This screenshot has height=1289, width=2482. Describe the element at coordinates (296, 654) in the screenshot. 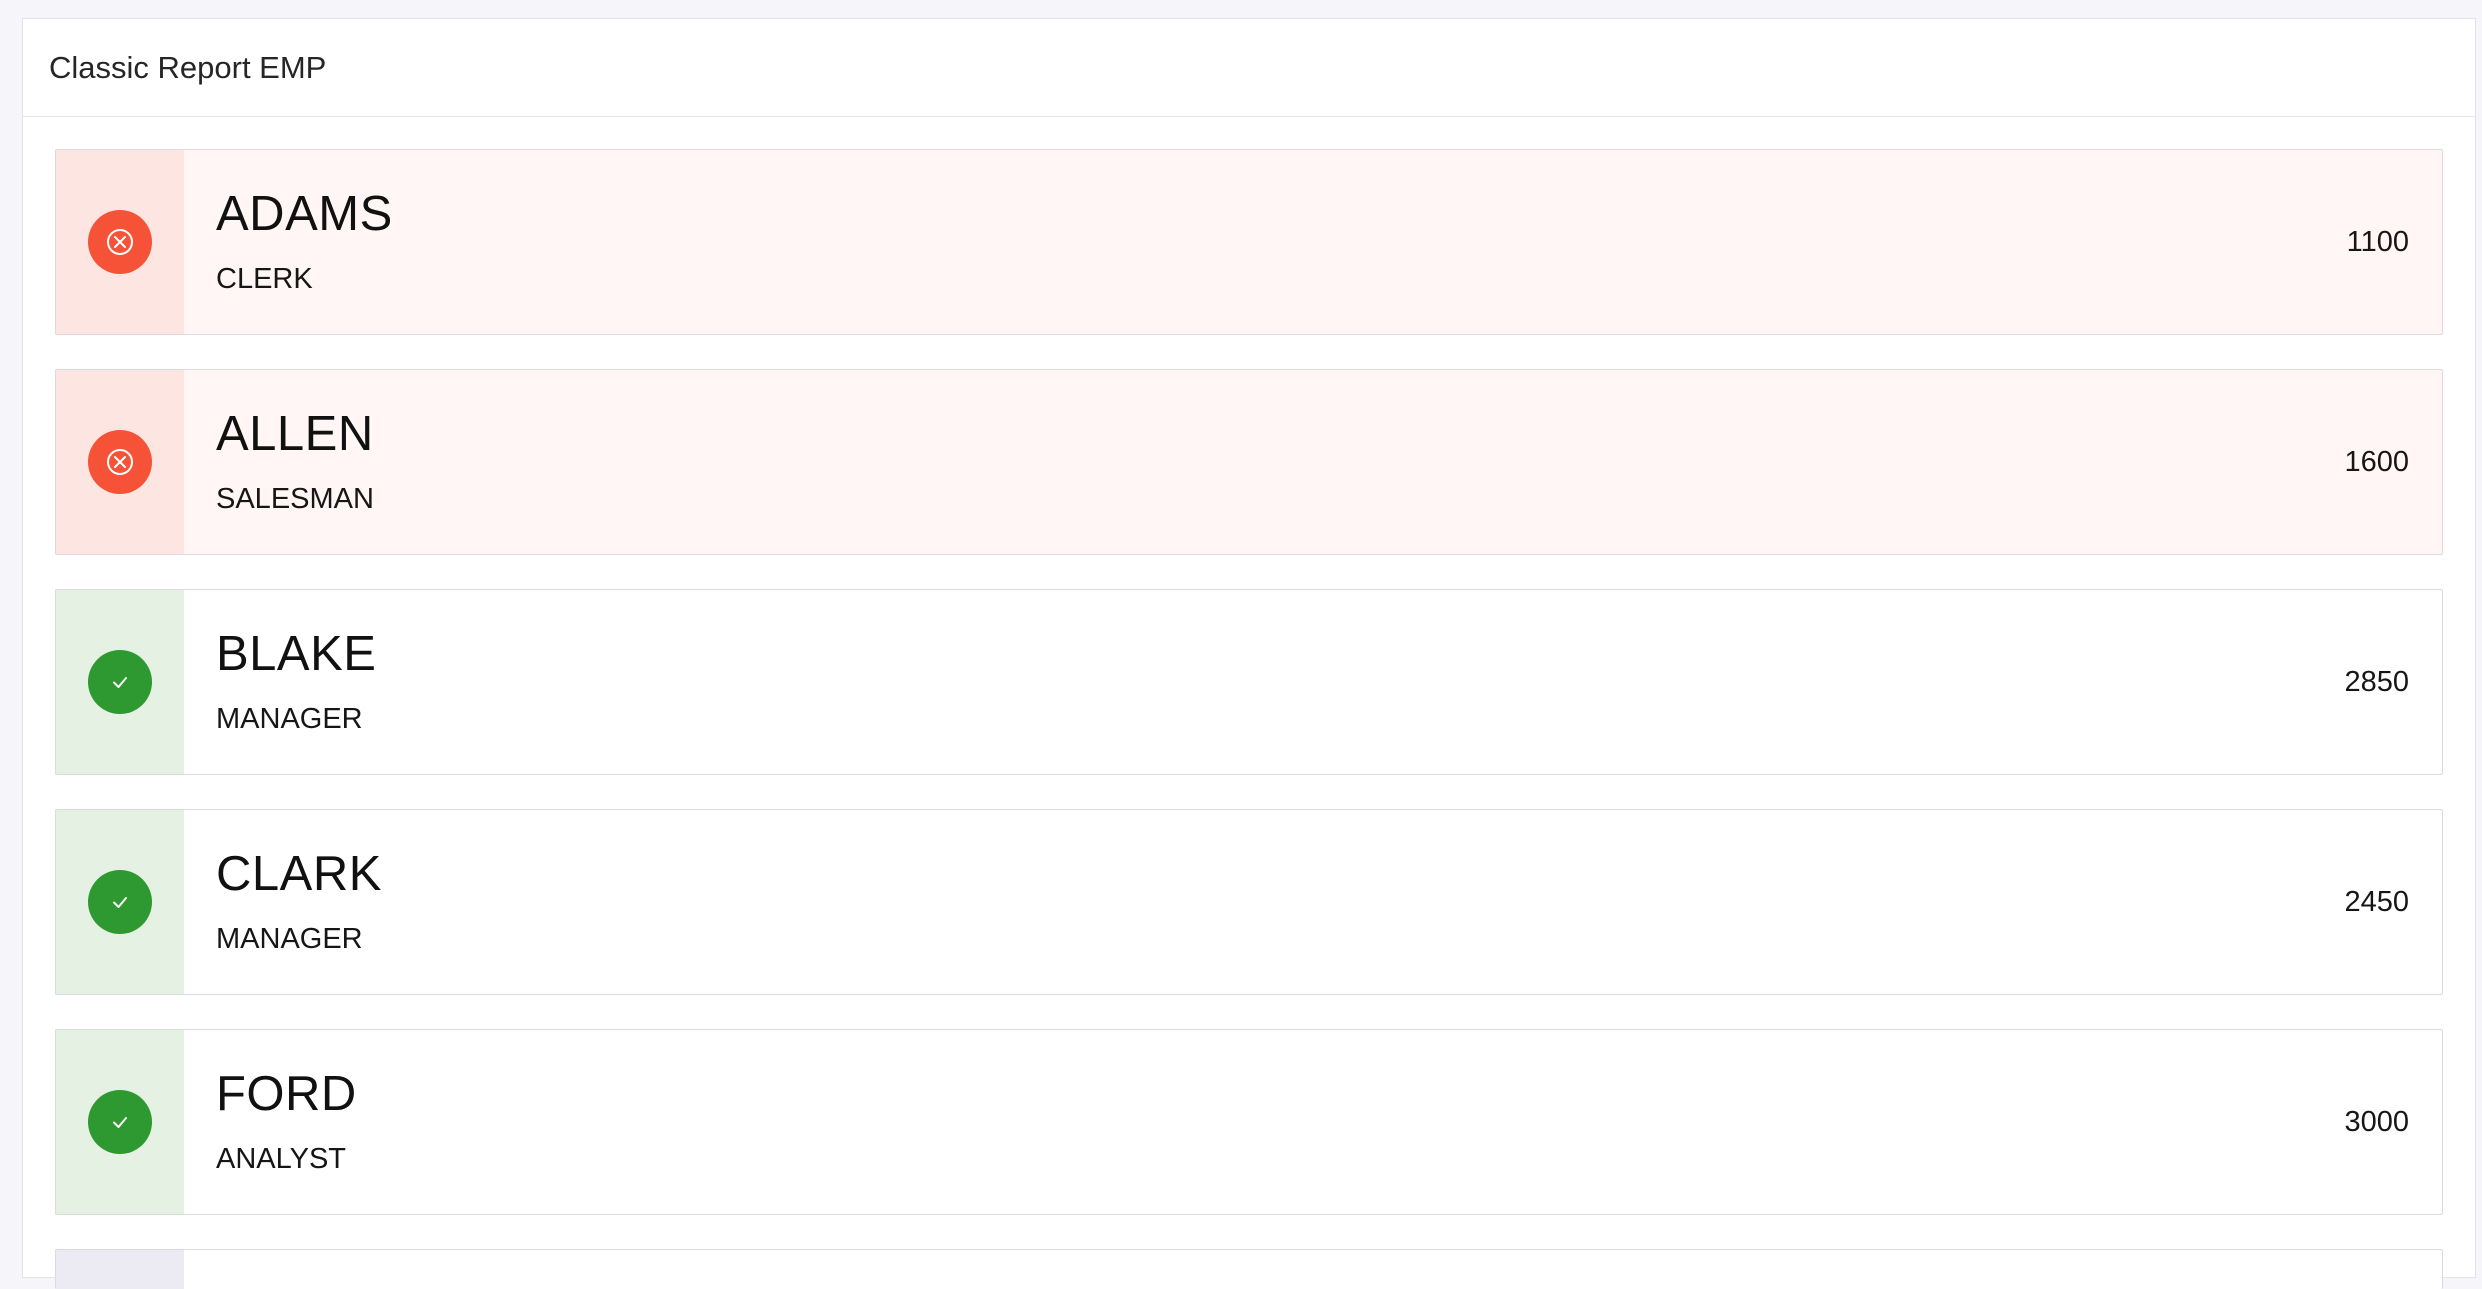

I see `employee-name: BLAKE` at that location.